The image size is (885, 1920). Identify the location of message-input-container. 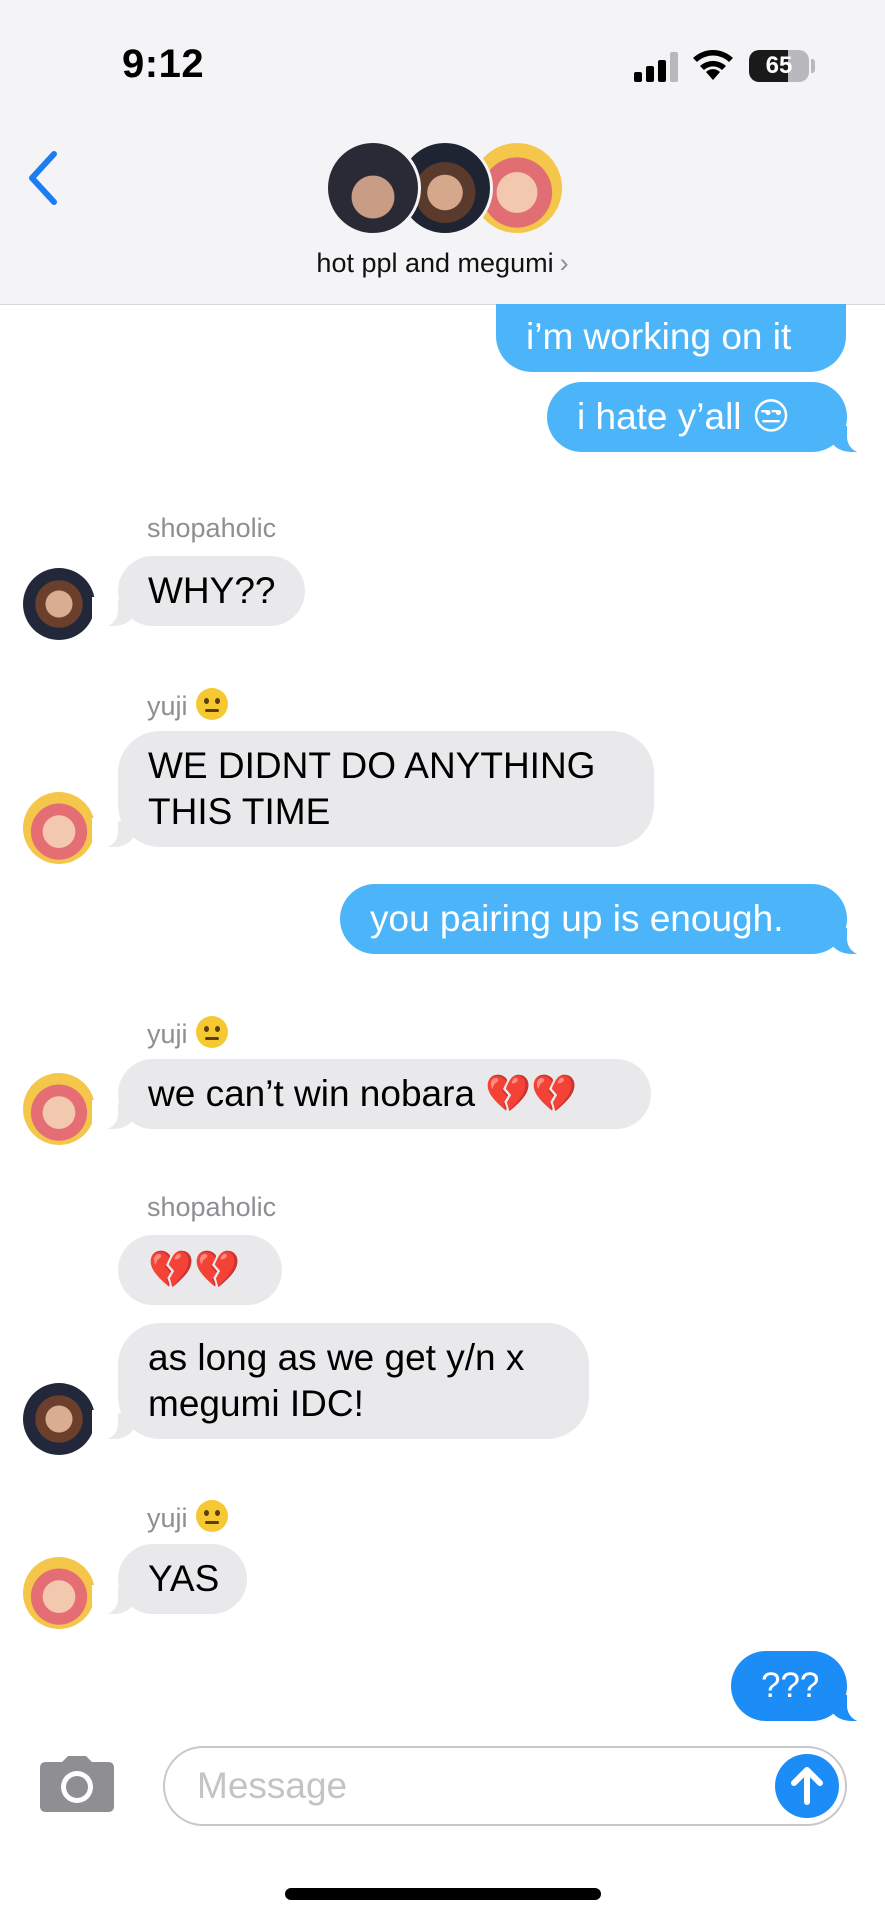
(505, 1786).